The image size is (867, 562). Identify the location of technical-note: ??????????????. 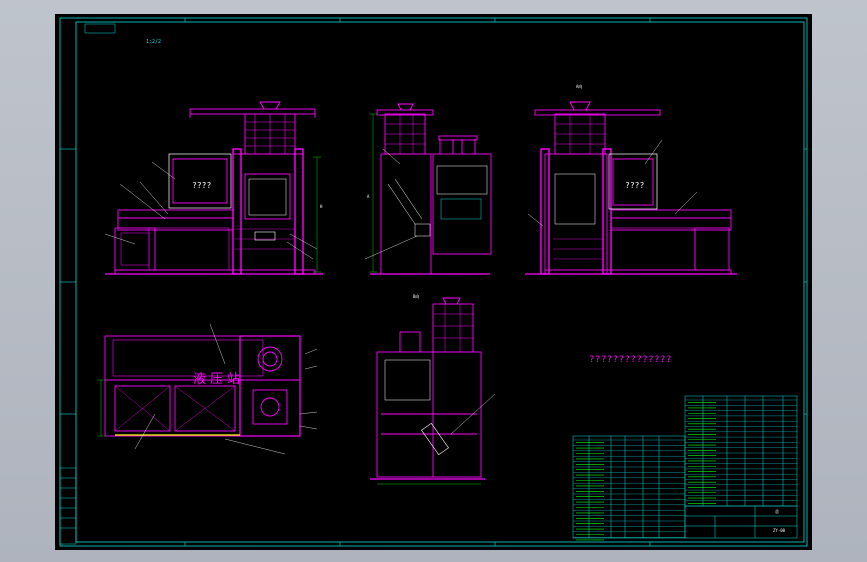
(630, 360).